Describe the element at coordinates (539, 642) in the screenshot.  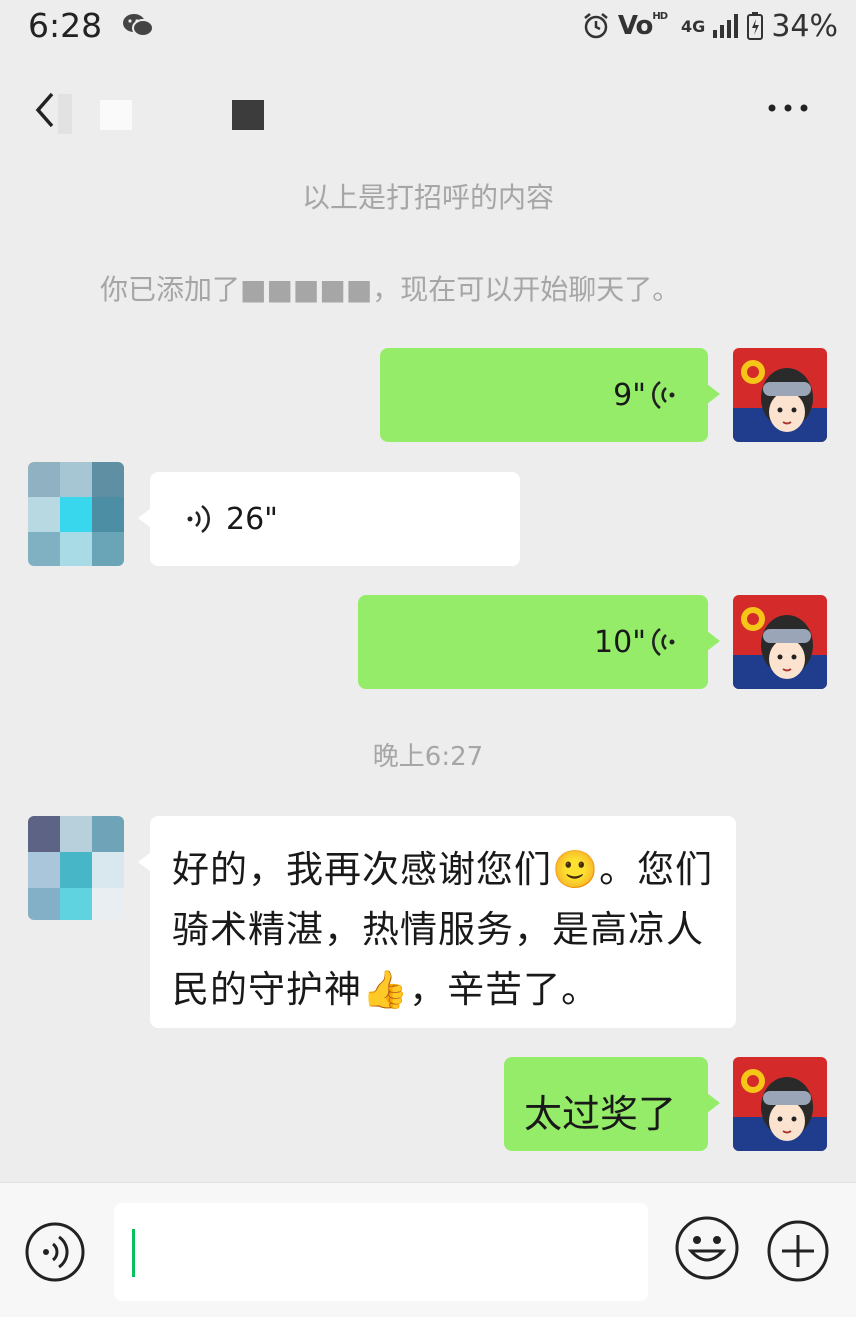
I see `voice-message-bubble: 10"` at that location.